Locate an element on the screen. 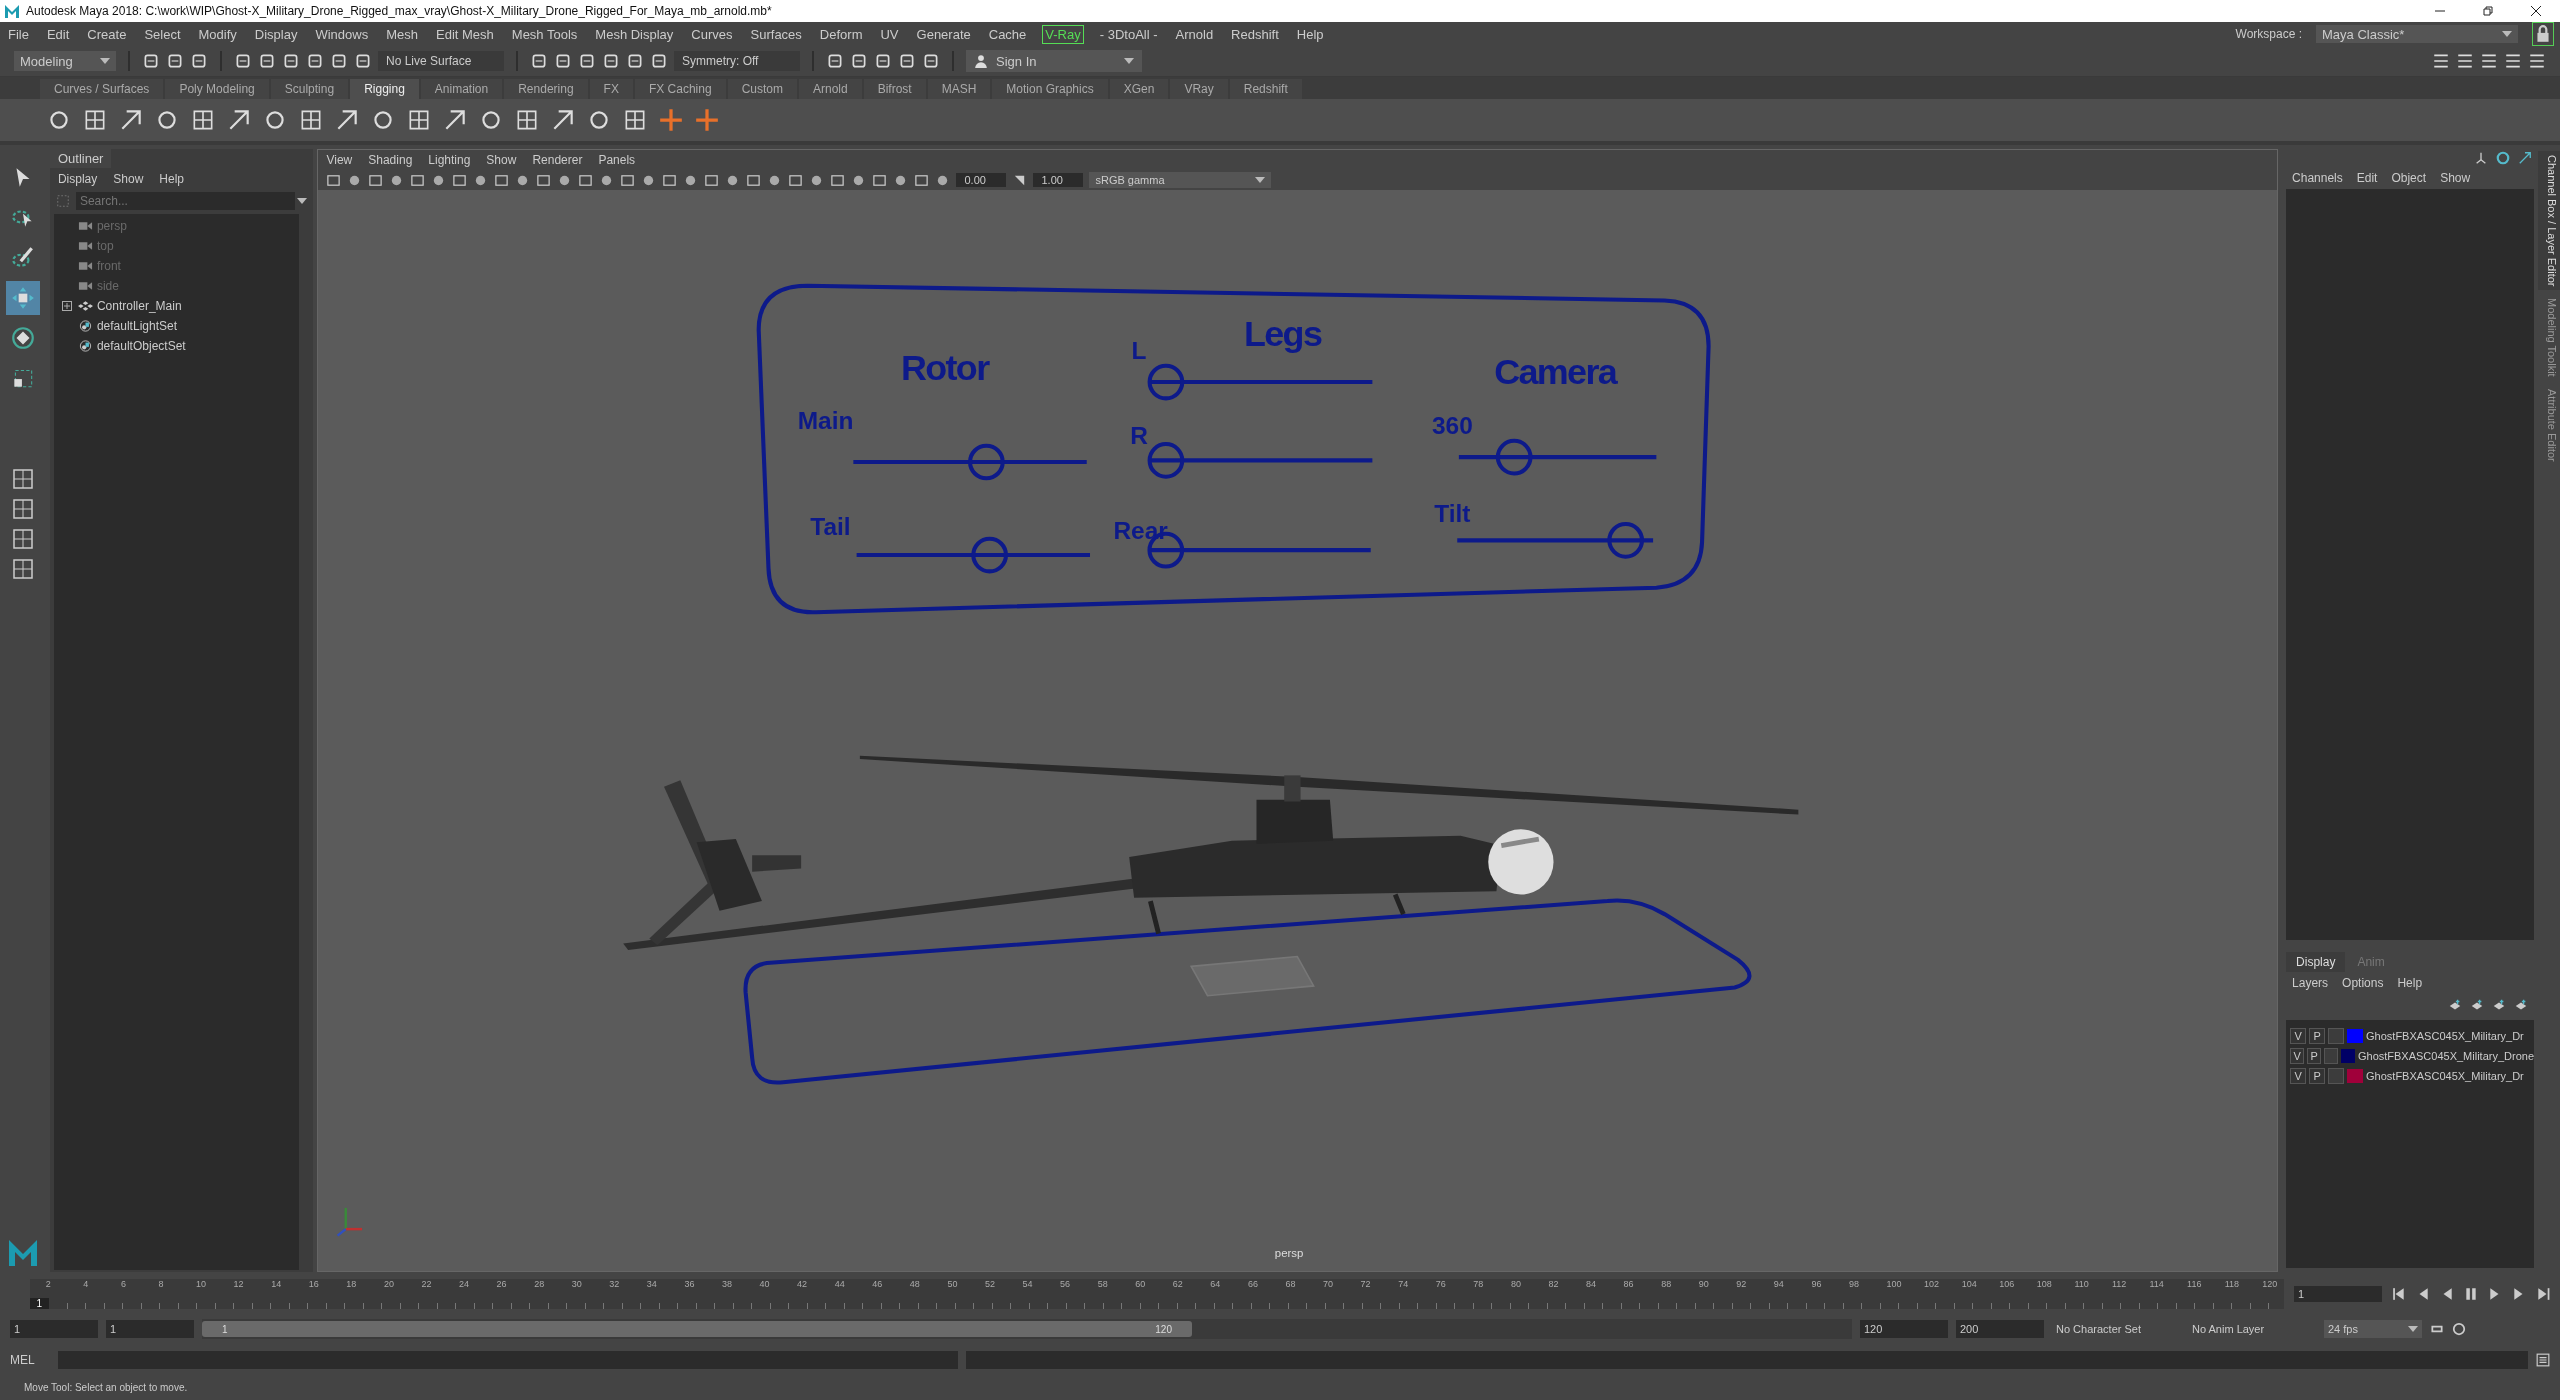 The height and width of the screenshot is (1400, 2560). color-space-dropdown: sRGB gamma is located at coordinates (1180, 180).